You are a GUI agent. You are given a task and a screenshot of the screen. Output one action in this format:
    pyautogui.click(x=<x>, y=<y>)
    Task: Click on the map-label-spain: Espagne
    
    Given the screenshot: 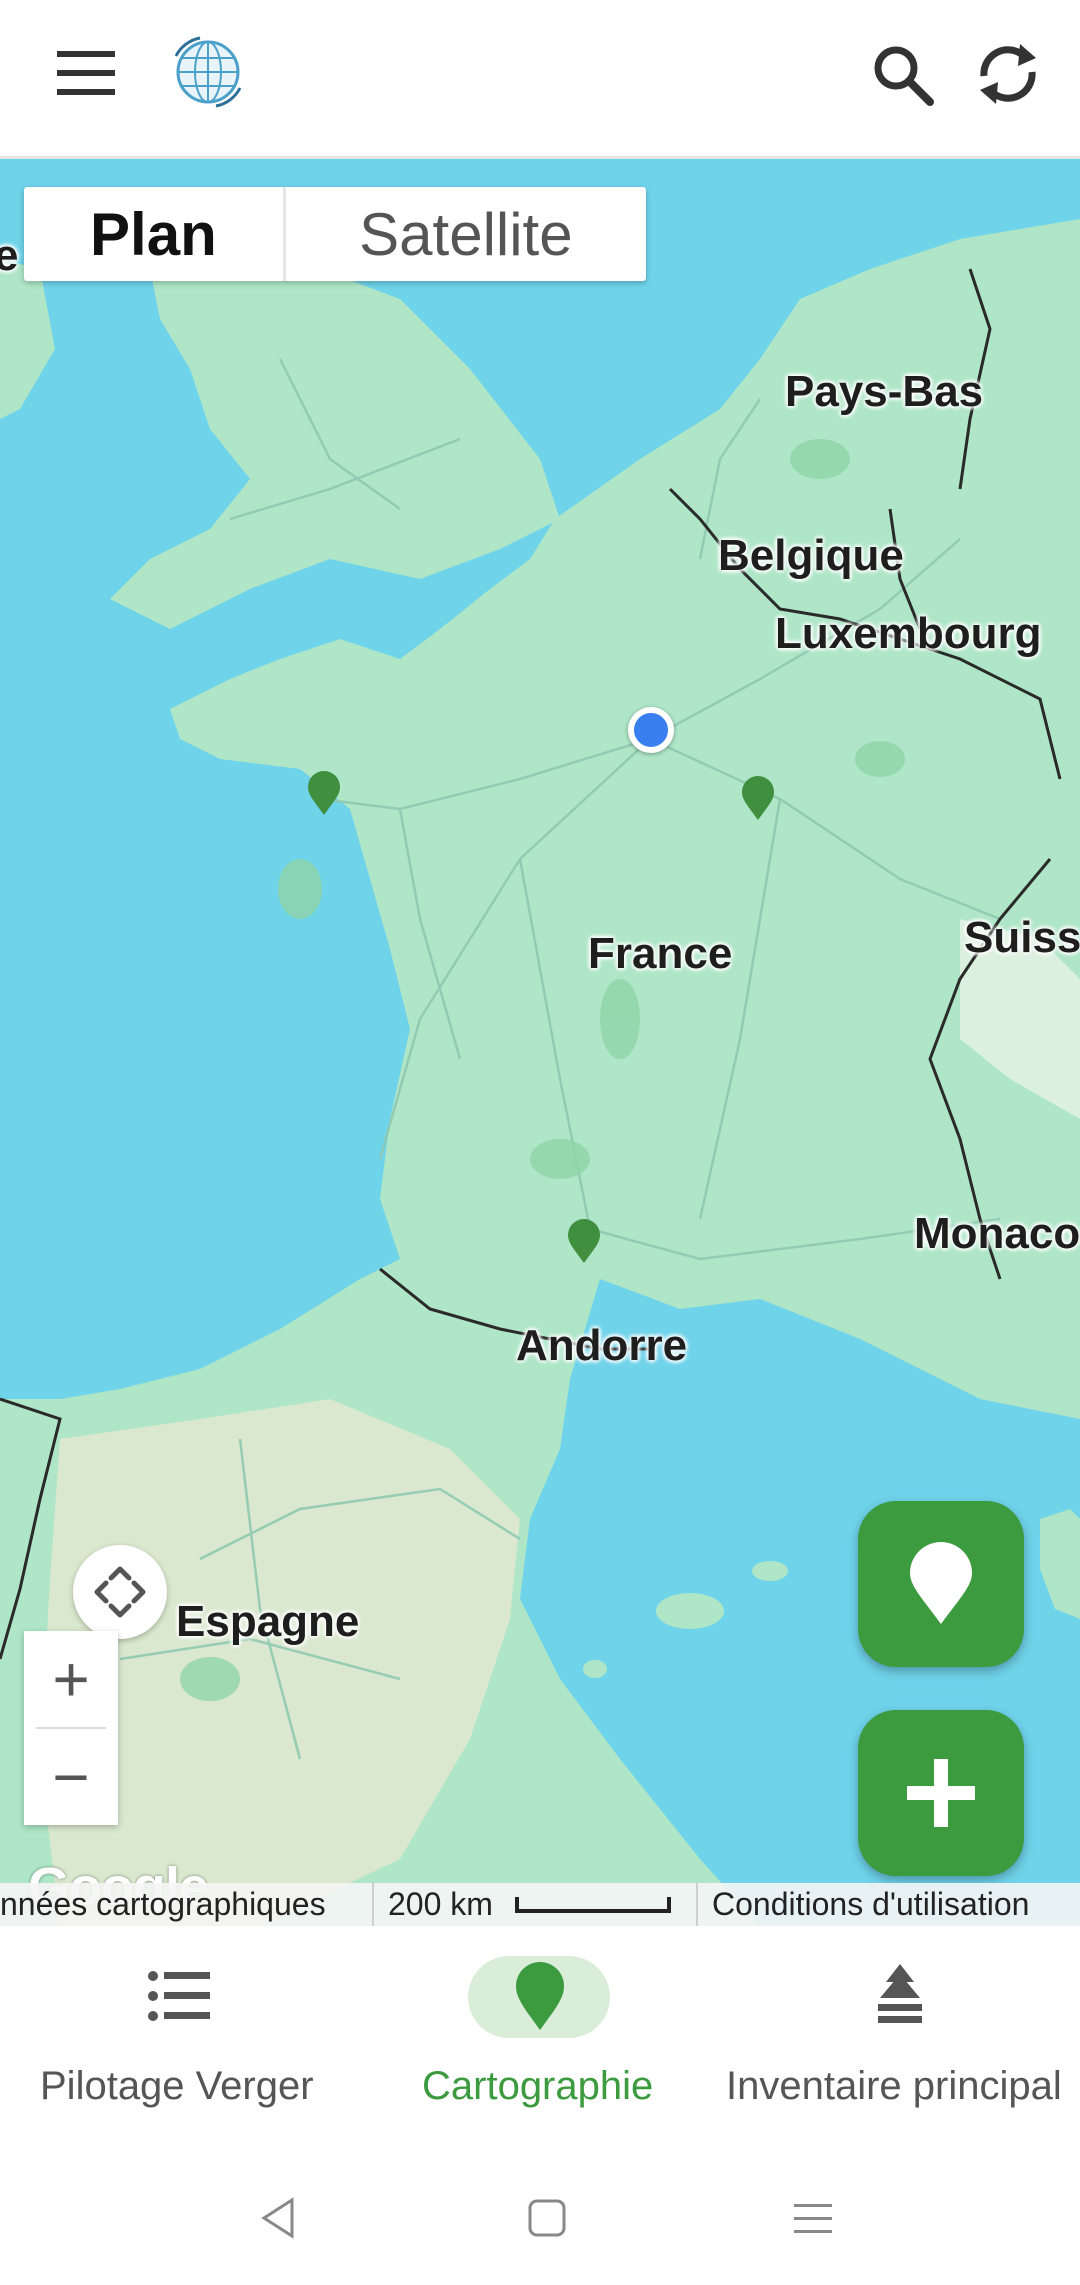 What is the action you would take?
    pyautogui.click(x=268, y=1621)
    